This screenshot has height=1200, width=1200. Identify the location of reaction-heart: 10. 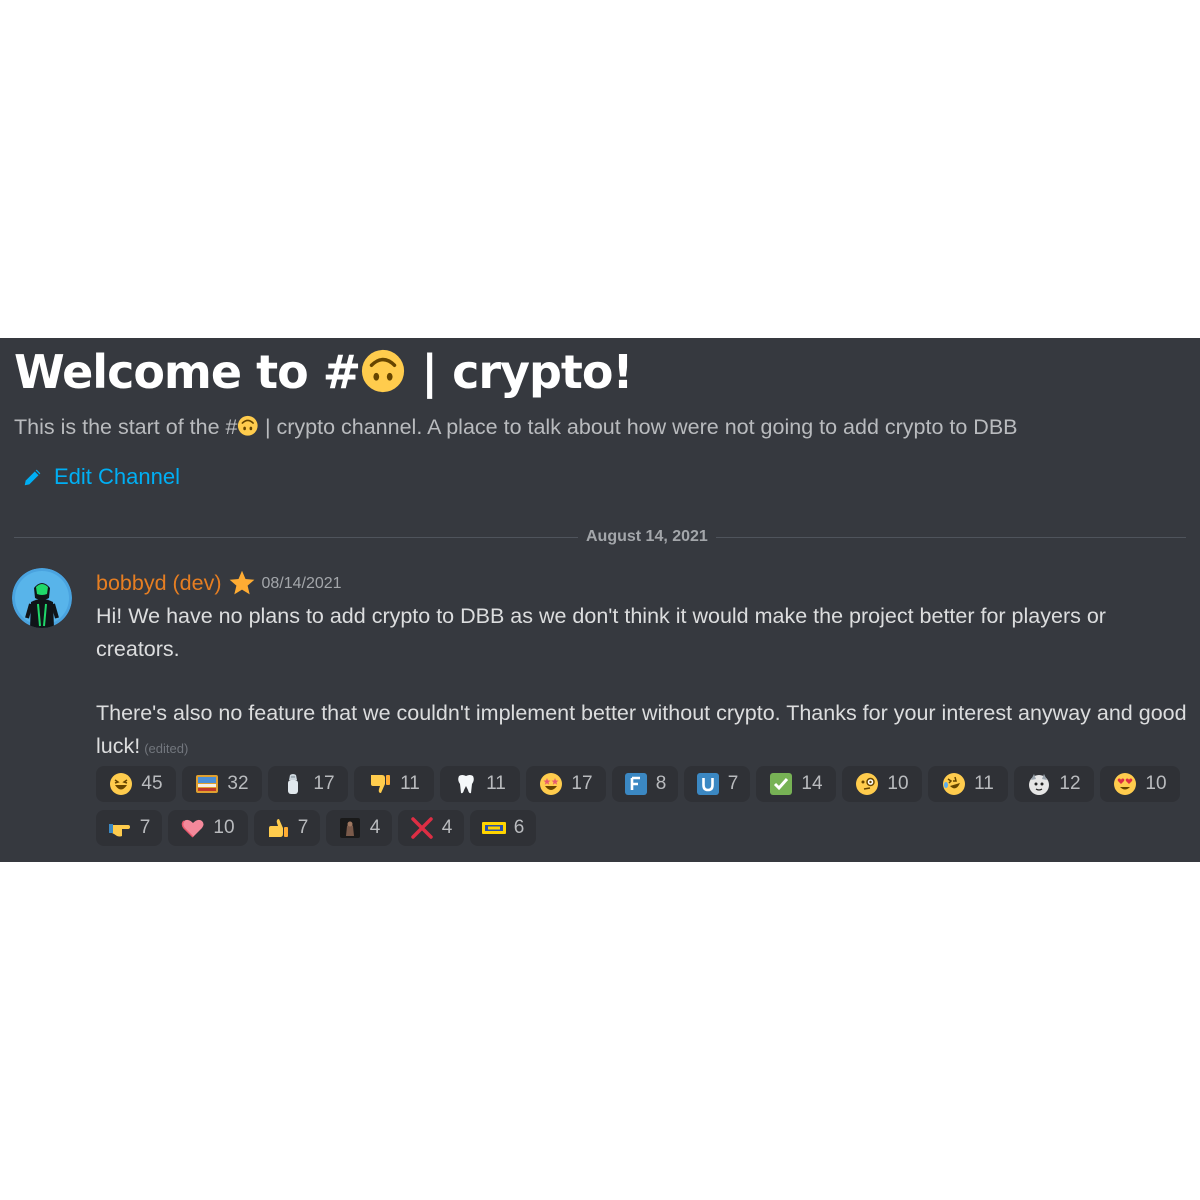
(208, 828).